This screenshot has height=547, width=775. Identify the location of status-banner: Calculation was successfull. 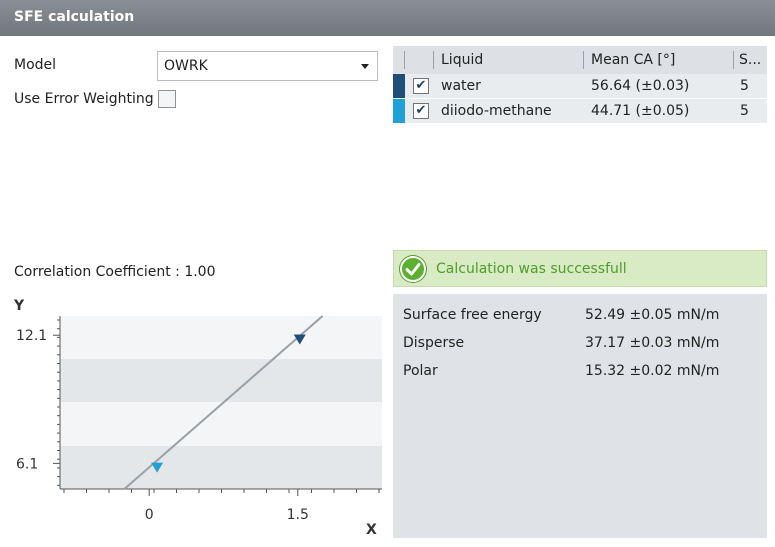
(580, 268).